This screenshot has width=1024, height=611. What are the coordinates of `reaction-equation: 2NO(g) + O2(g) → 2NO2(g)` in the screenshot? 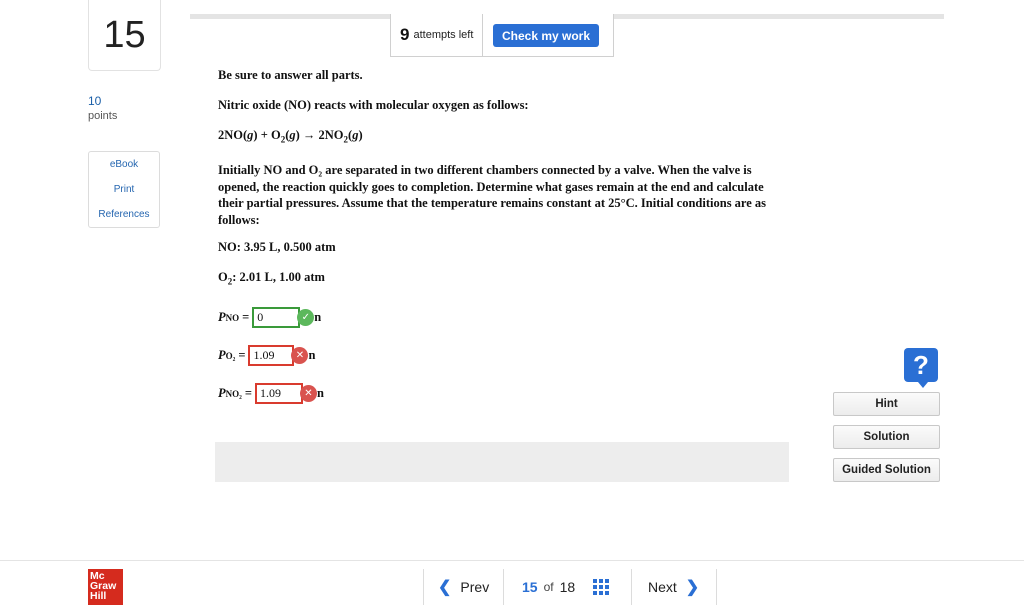 It's located at (290, 136).